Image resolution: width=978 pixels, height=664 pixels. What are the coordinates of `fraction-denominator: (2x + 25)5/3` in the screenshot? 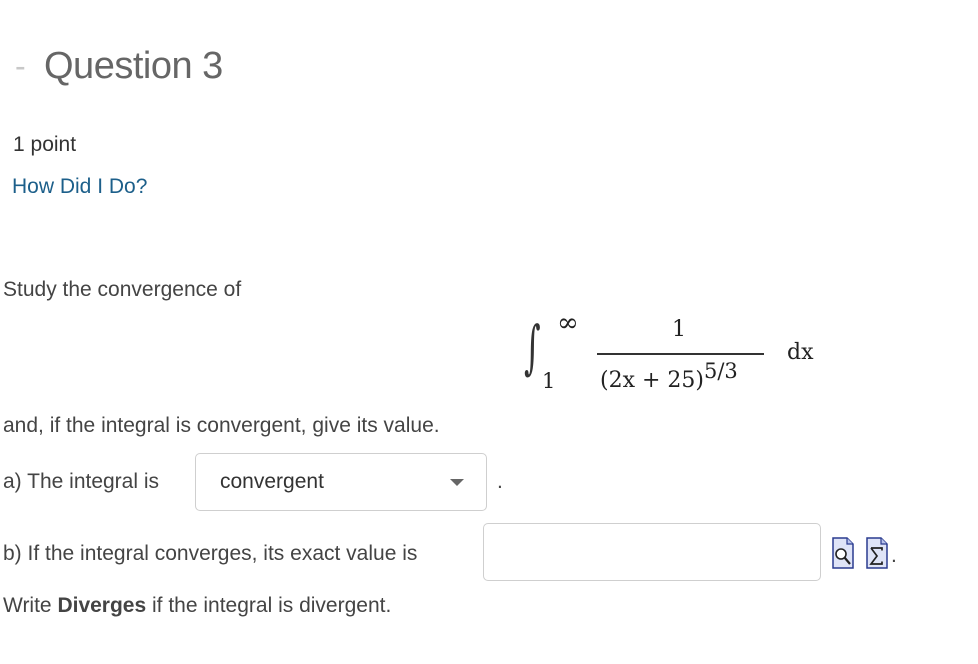 It's located at (669, 377).